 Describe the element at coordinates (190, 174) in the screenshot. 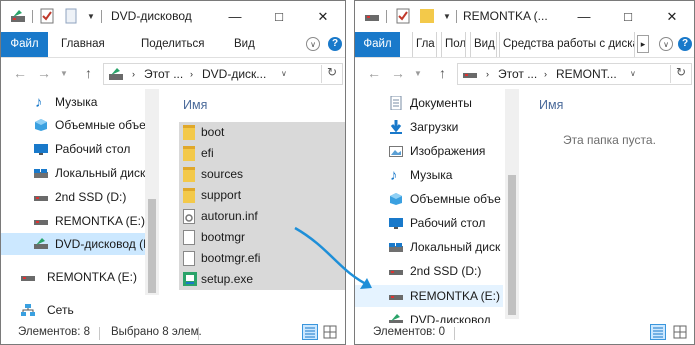

I see `folder-icon` at that location.